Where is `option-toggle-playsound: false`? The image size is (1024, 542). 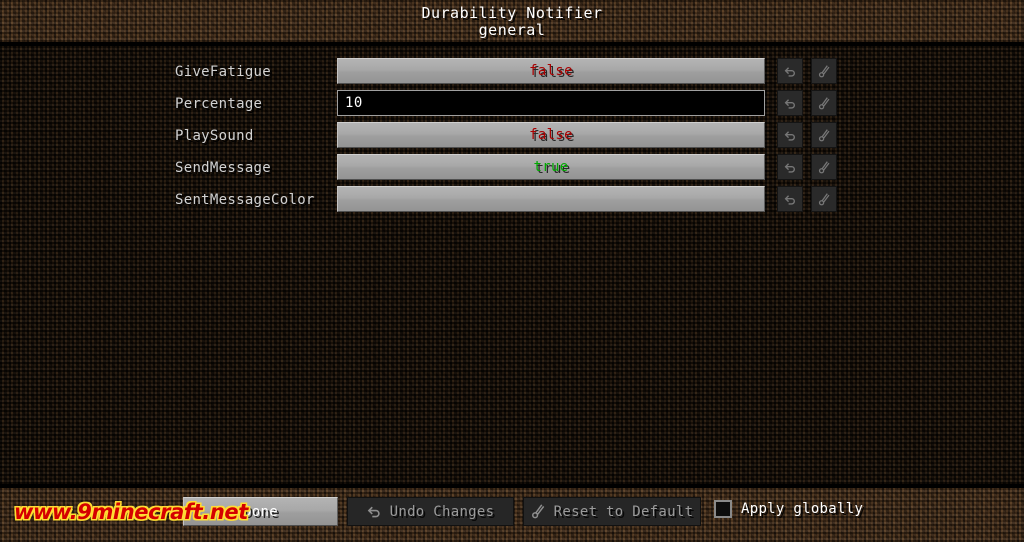
option-toggle-playsound: false is located at coordinates (551, 135).